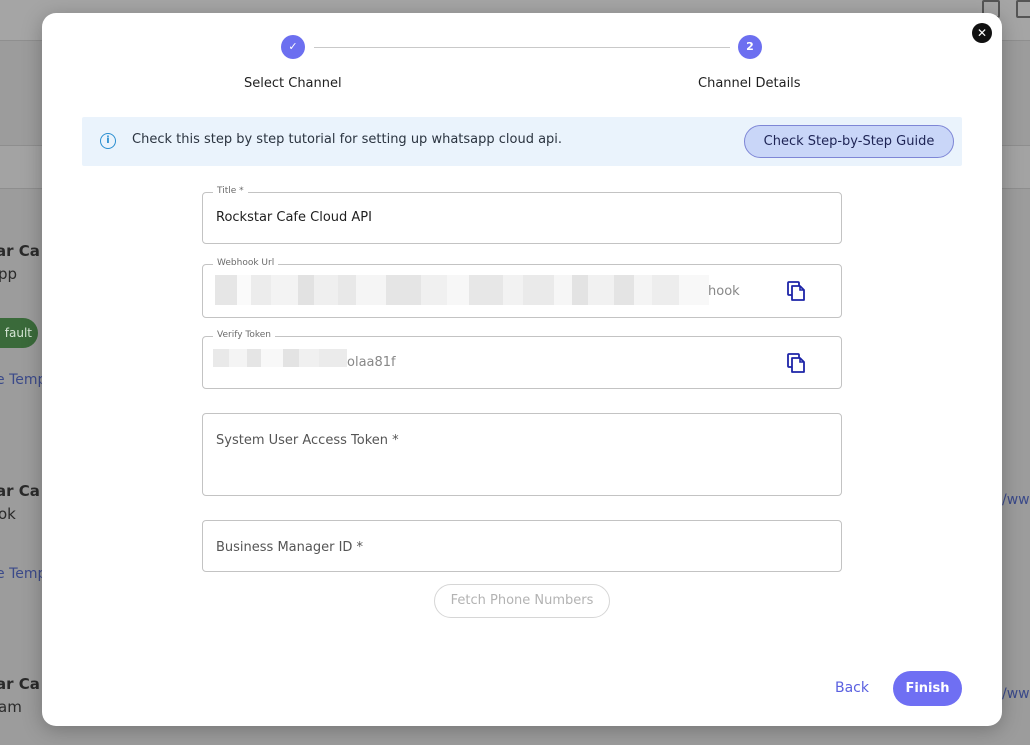 This screenshot has height=745, width=1030. Describe the element at coordinates (244, 335) in the screenshot. I see `verify-token-label: Verify Token` at that location.